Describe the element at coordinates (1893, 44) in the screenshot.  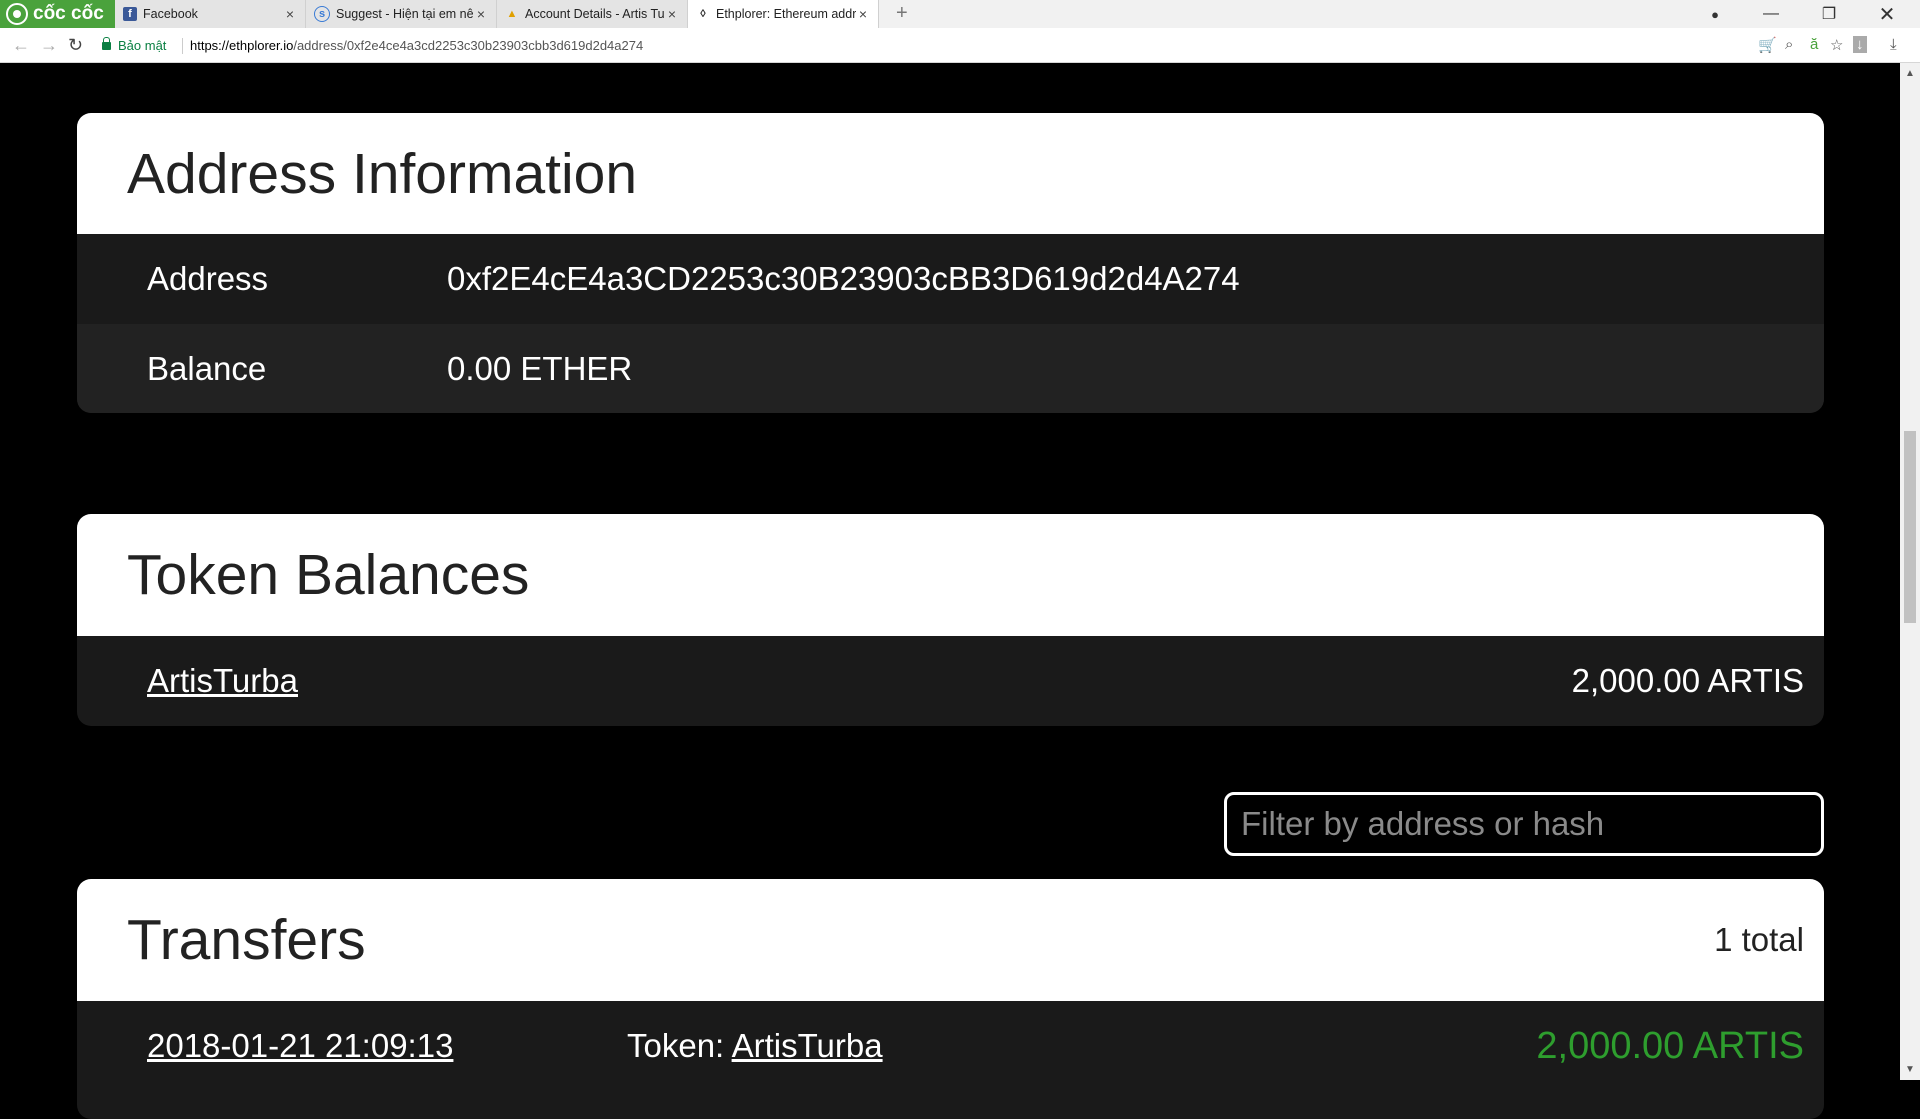
I see `downloads-icon: ⤓` at that location.